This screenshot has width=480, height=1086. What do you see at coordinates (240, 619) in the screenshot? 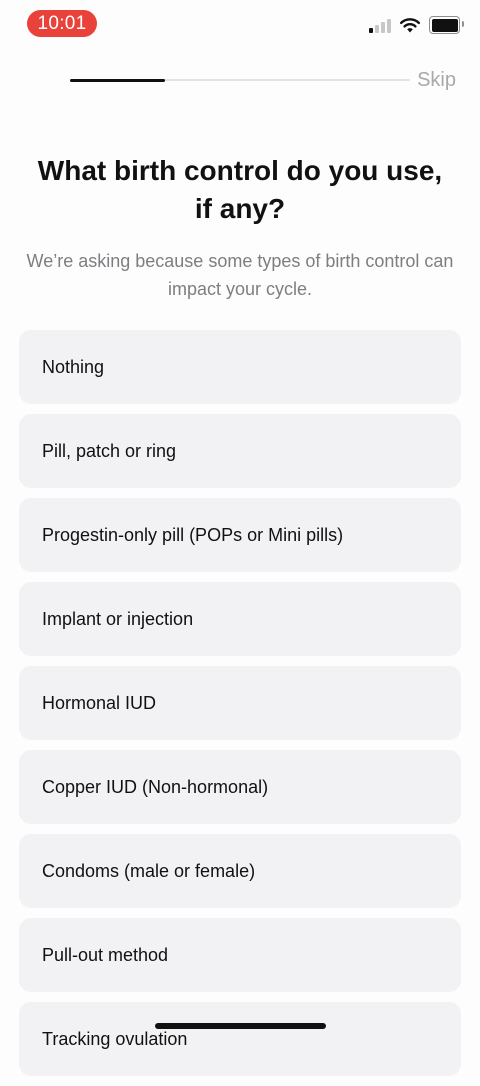
I see `option-implant-injection: Implant or injection` at bounding box center [240, 619].